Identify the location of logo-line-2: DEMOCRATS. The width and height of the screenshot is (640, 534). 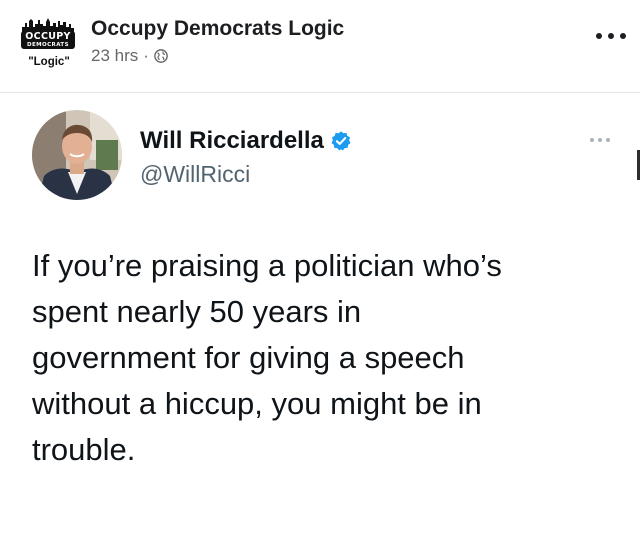
(48, 44).